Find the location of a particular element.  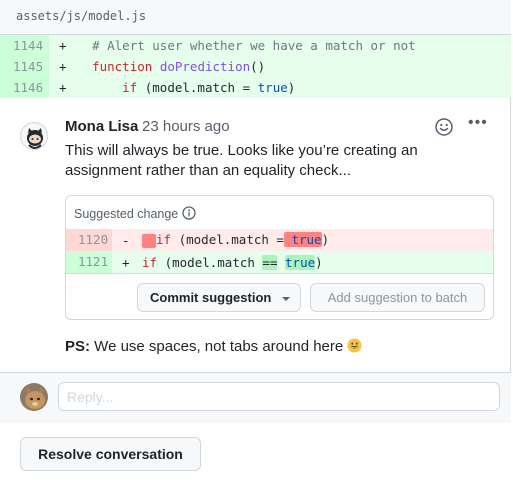

code-added-highlight: == is located at coordinates (270, 262).